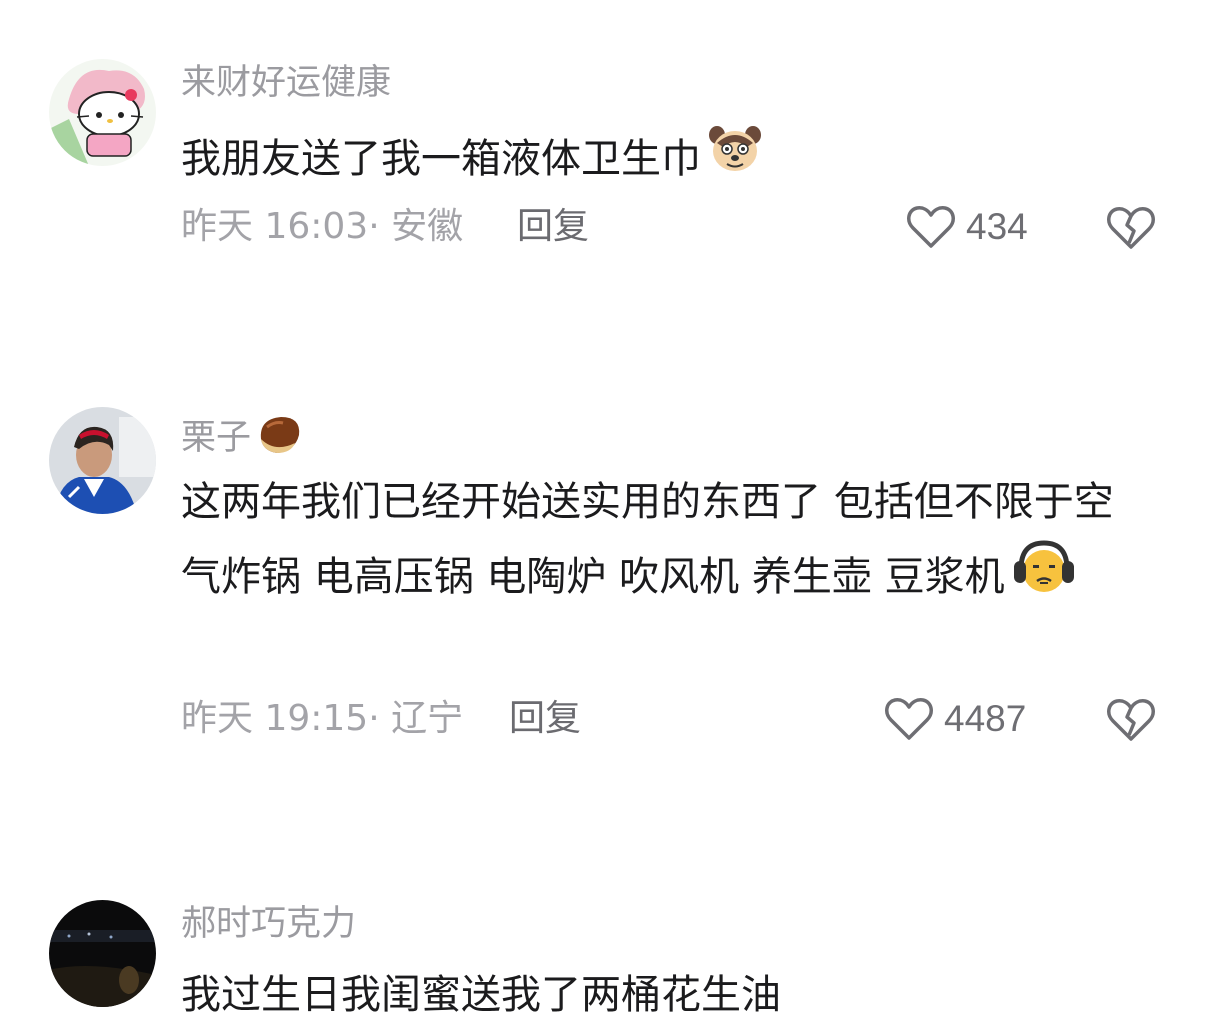 The image size is (1206, 1032). I want to click on comment-text: 我过生日我闺蜜送我了两桶花生油, so click(661, 995).